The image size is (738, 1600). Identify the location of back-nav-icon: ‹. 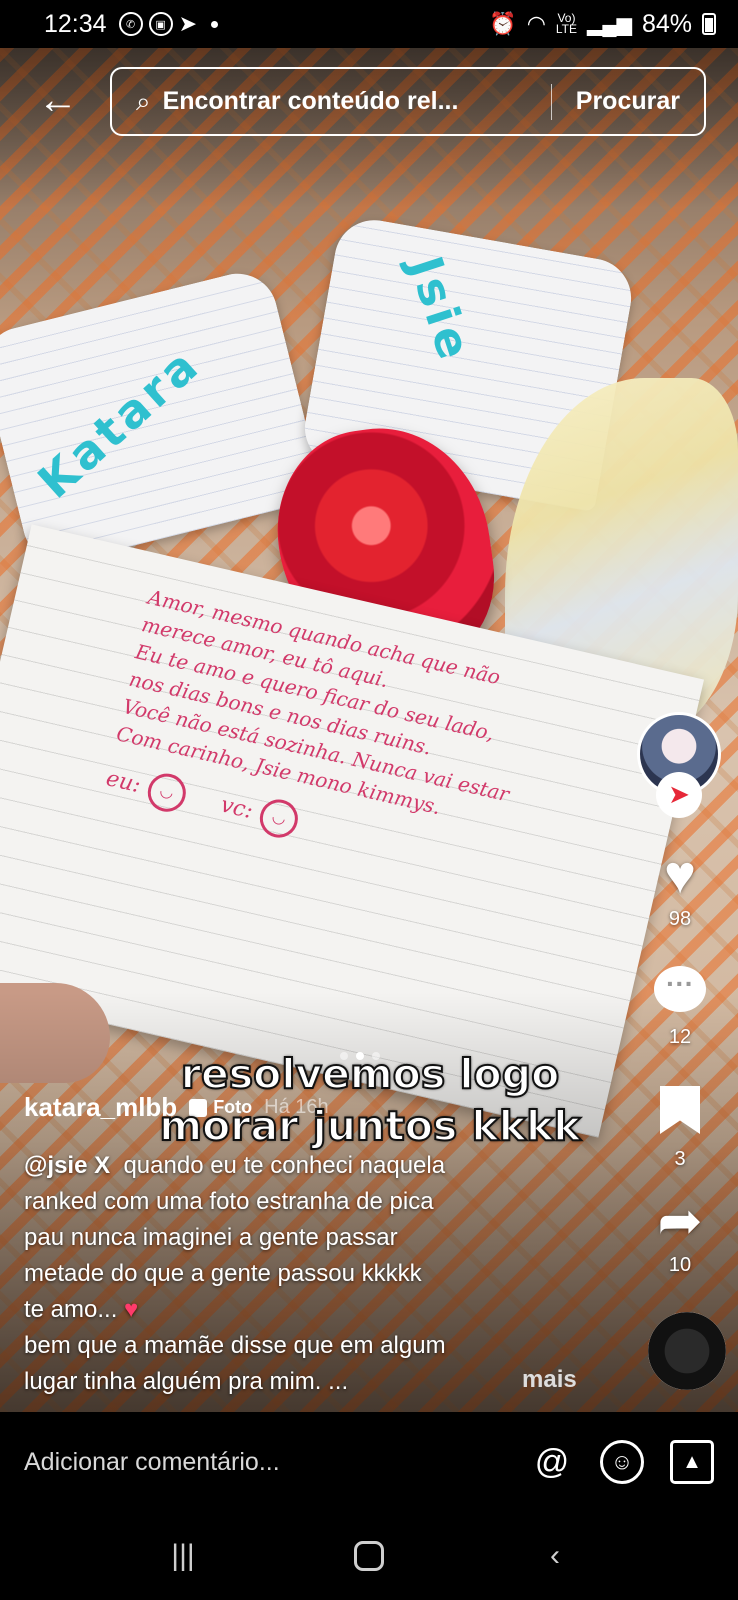
(555, 1556).